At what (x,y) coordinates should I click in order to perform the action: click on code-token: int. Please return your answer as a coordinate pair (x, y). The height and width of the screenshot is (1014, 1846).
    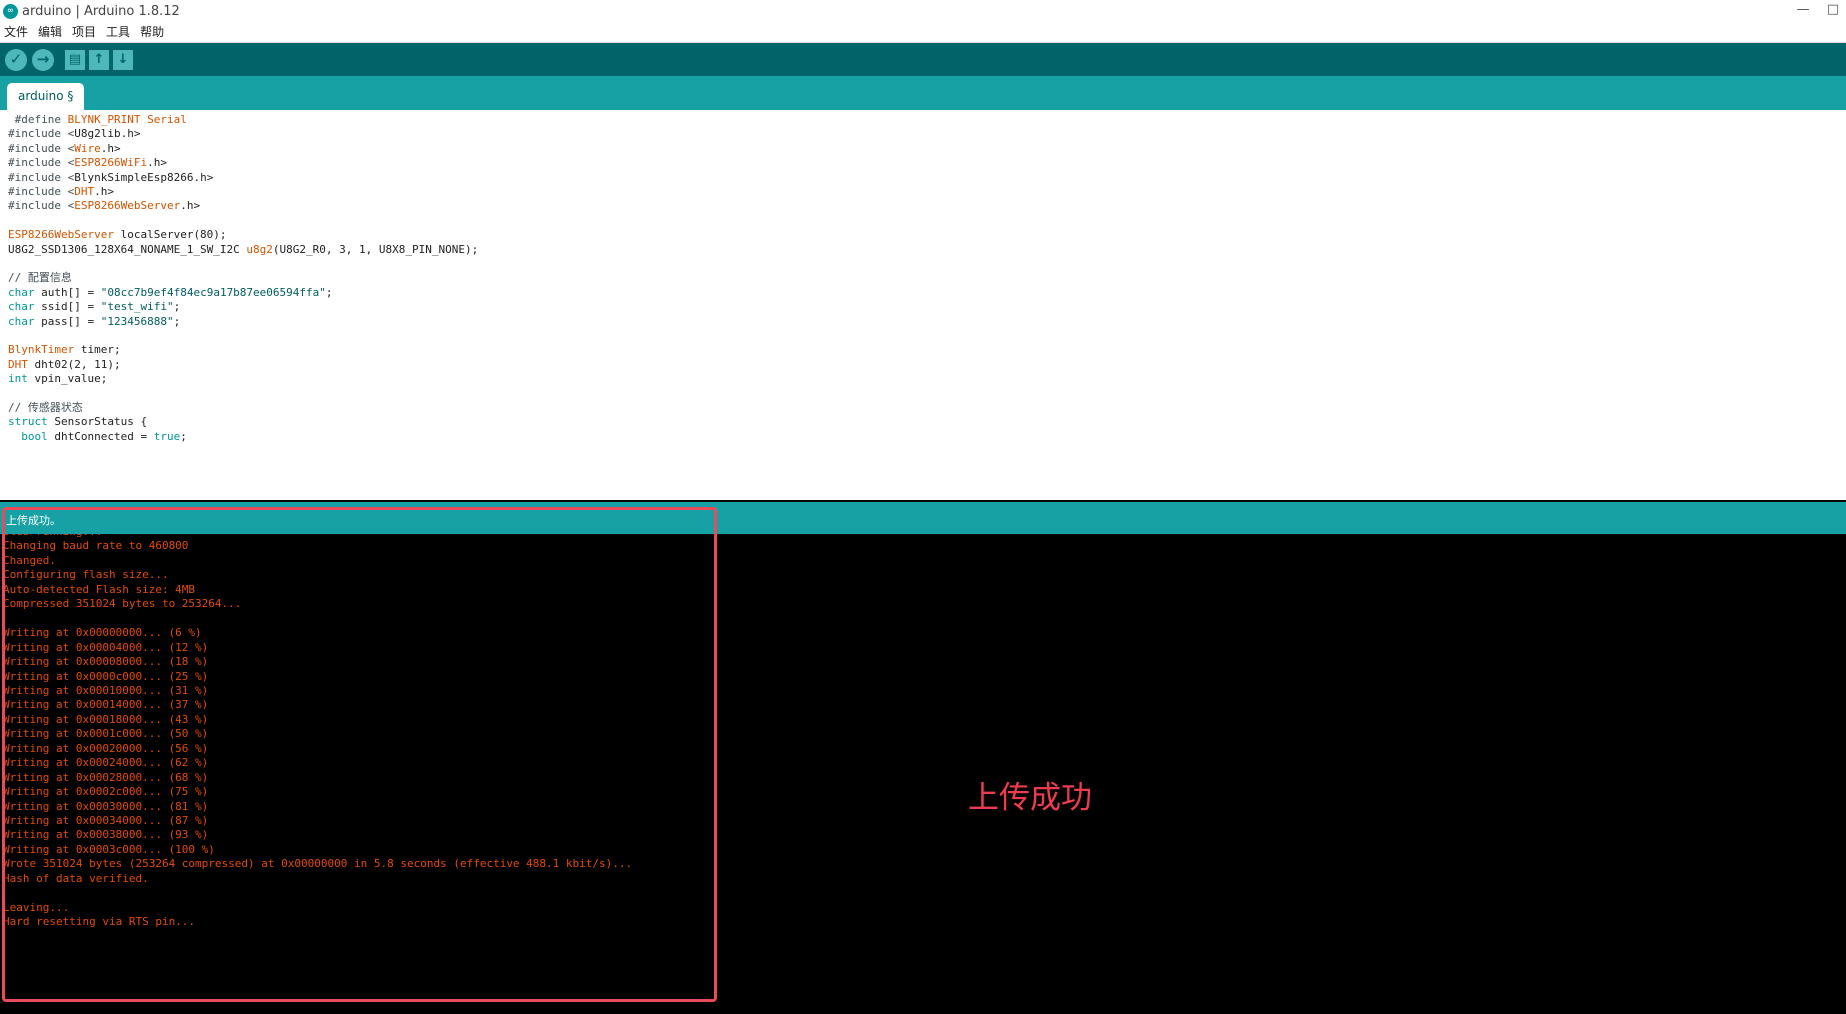
    Looking at the image, I should click on (18, 379).